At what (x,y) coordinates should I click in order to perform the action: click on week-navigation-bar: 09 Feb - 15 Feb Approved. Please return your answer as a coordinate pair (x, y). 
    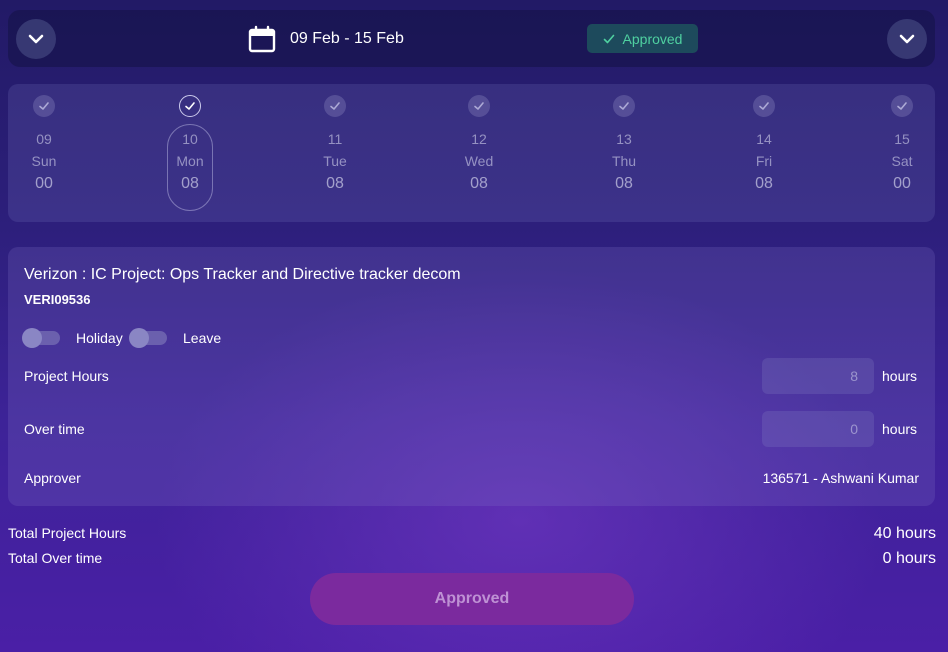
    Looking at the image, I should click on (471, 38).